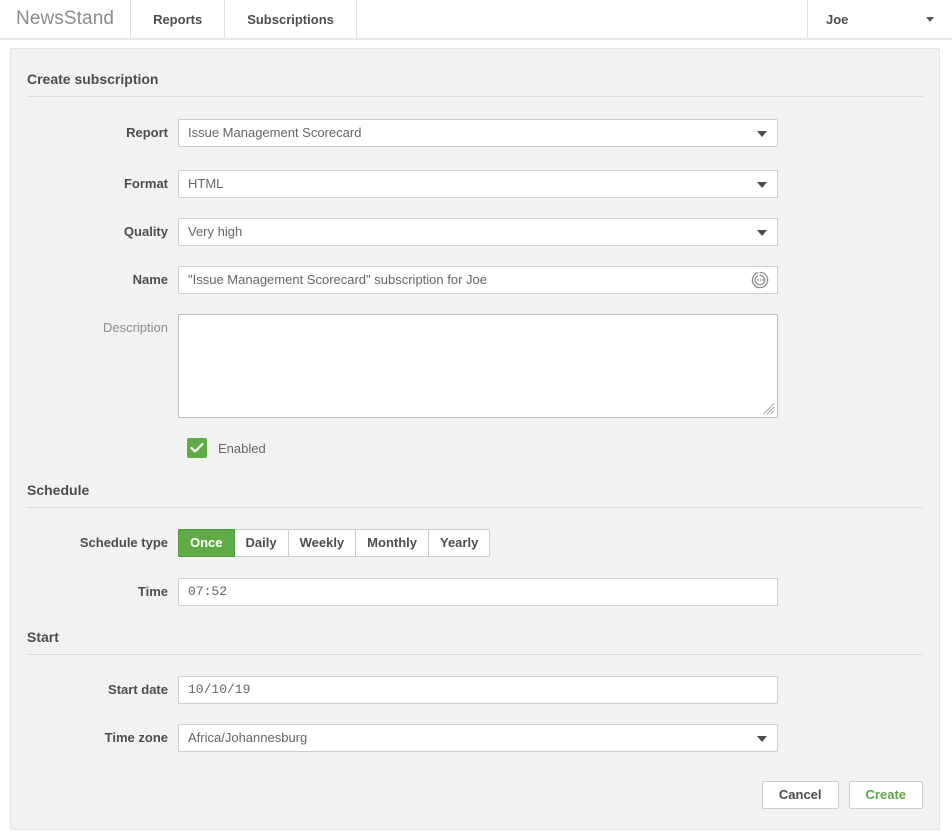 Image resolution: width=952 pixels, height=837 pixels. What do you see at coordinates (837, 19) in the screenshot?
I see `user-menu-label: Joe` at bounding box center [837, 19].